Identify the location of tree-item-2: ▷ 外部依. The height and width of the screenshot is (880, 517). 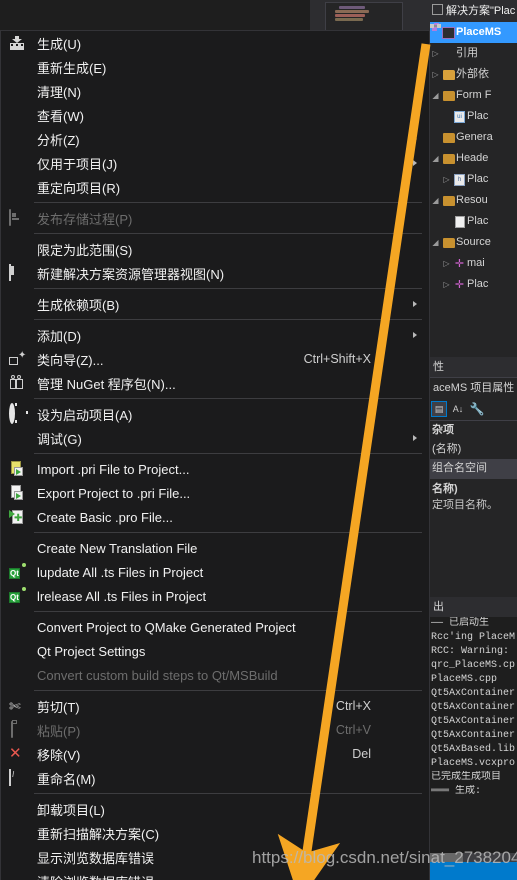
(473, 74).